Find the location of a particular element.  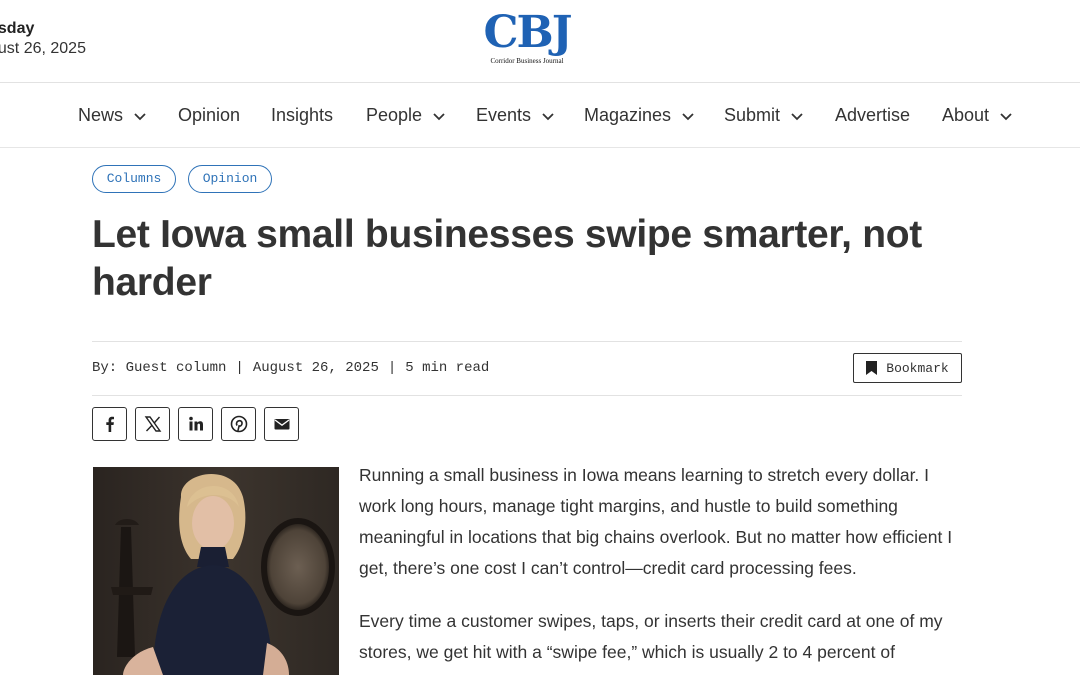

linkedin-icon is located at coordinates (195, 423).